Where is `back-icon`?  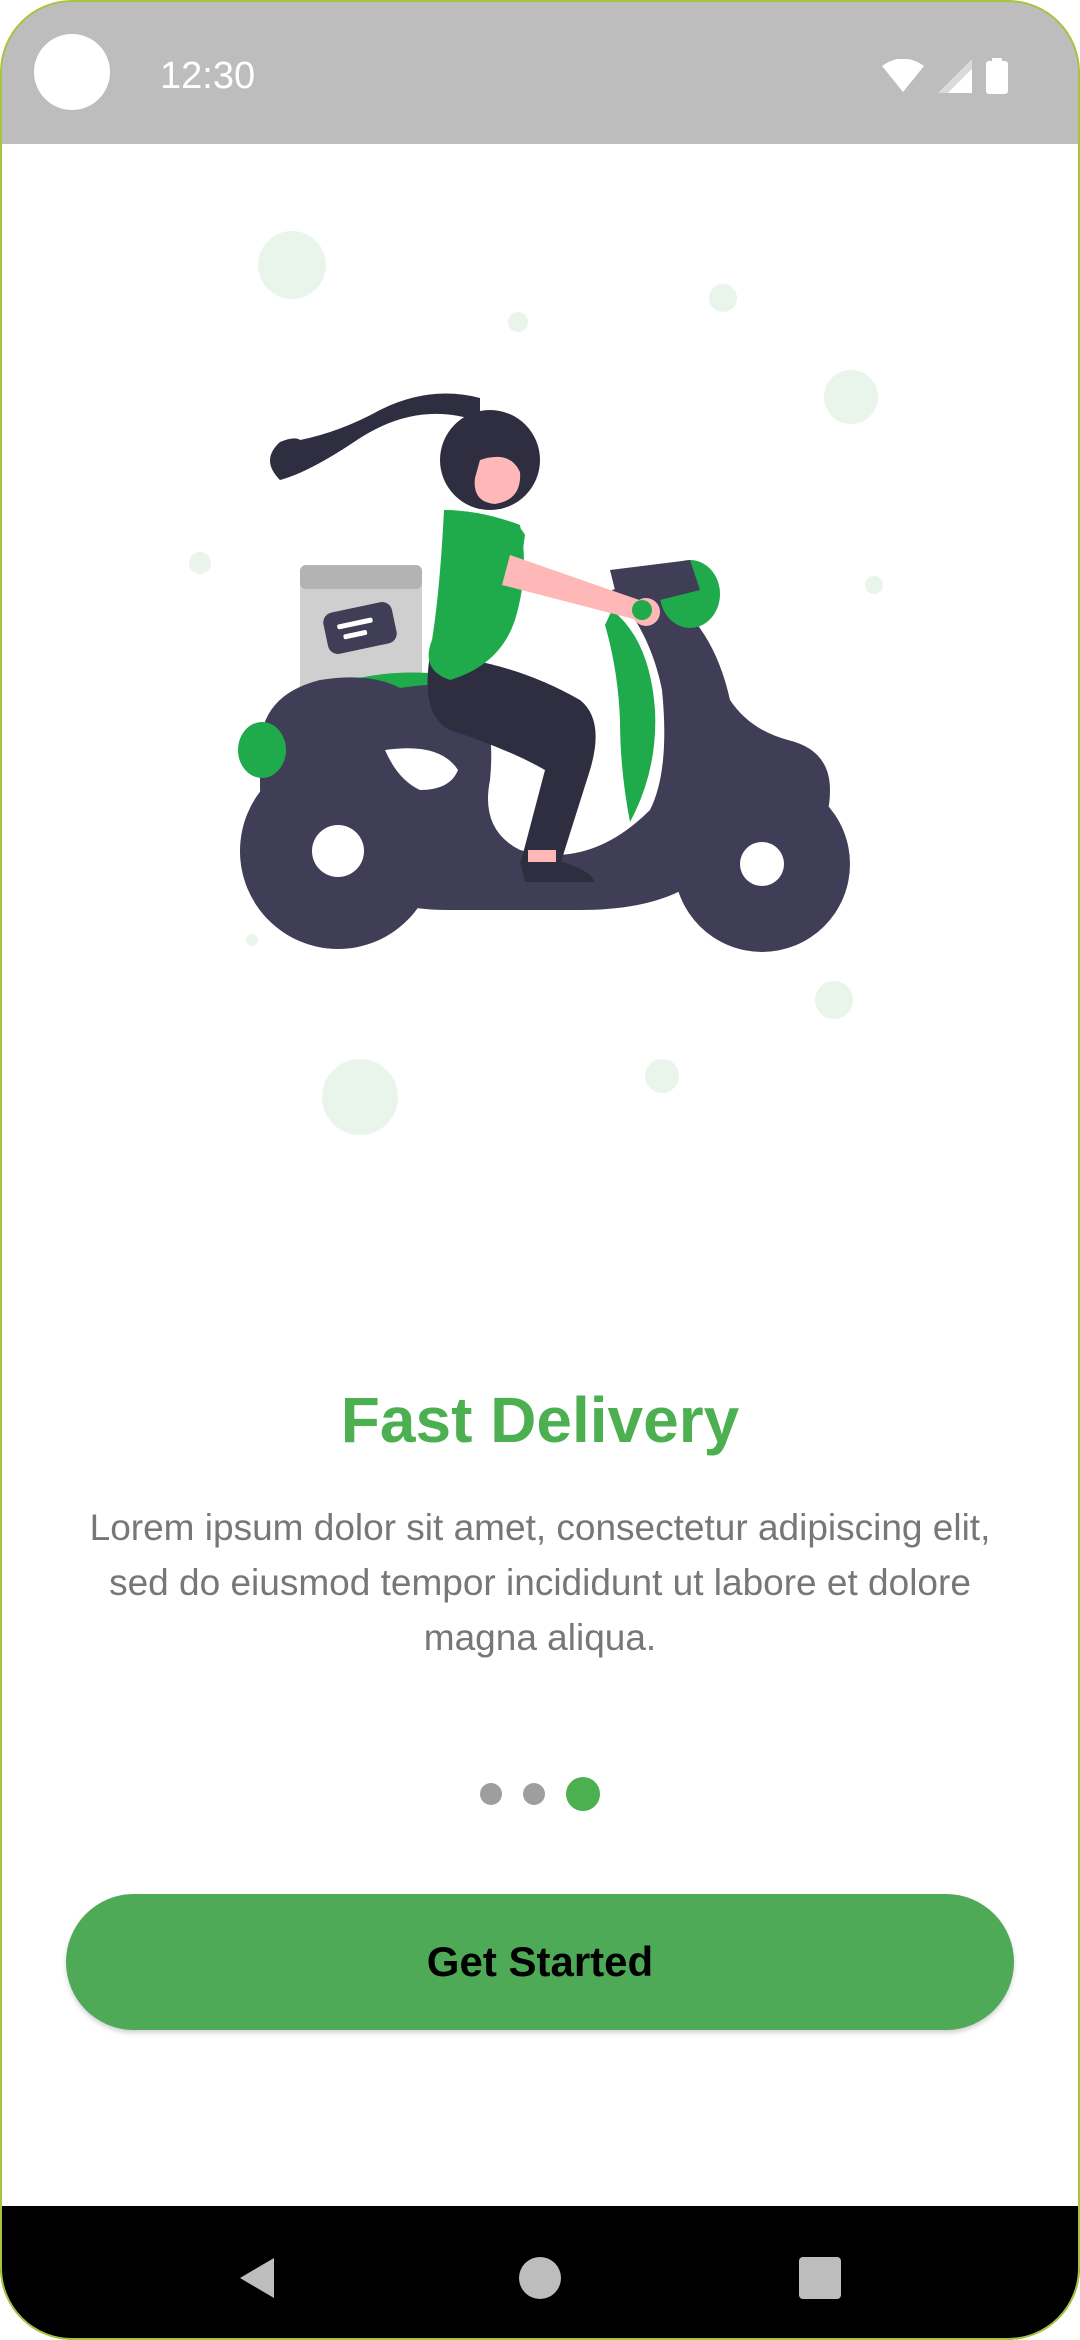
back-icon is located at coordinates (256, 2278).